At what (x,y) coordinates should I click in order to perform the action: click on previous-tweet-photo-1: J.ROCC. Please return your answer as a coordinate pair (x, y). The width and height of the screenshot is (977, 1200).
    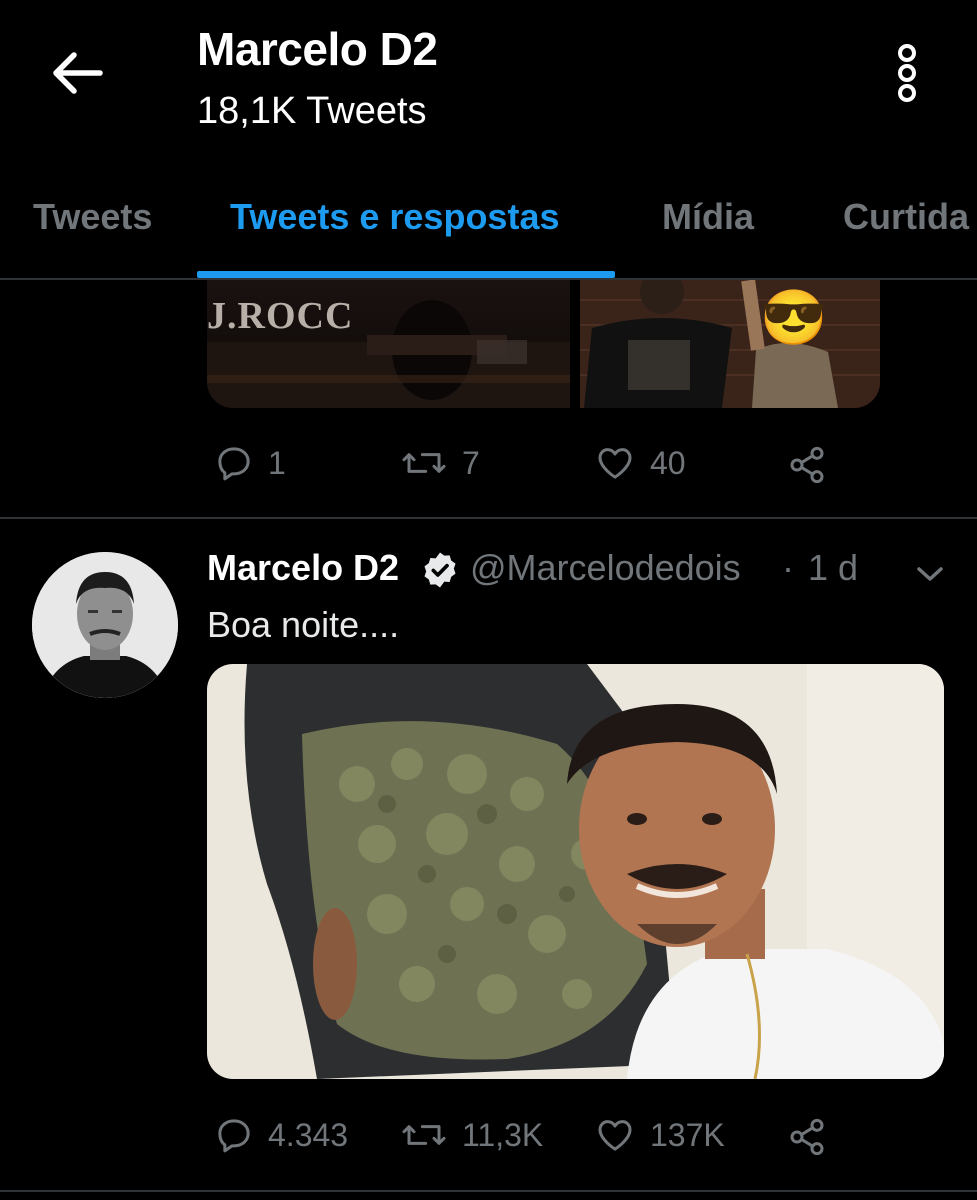
    Looking at the image, I should click on (388, 344).